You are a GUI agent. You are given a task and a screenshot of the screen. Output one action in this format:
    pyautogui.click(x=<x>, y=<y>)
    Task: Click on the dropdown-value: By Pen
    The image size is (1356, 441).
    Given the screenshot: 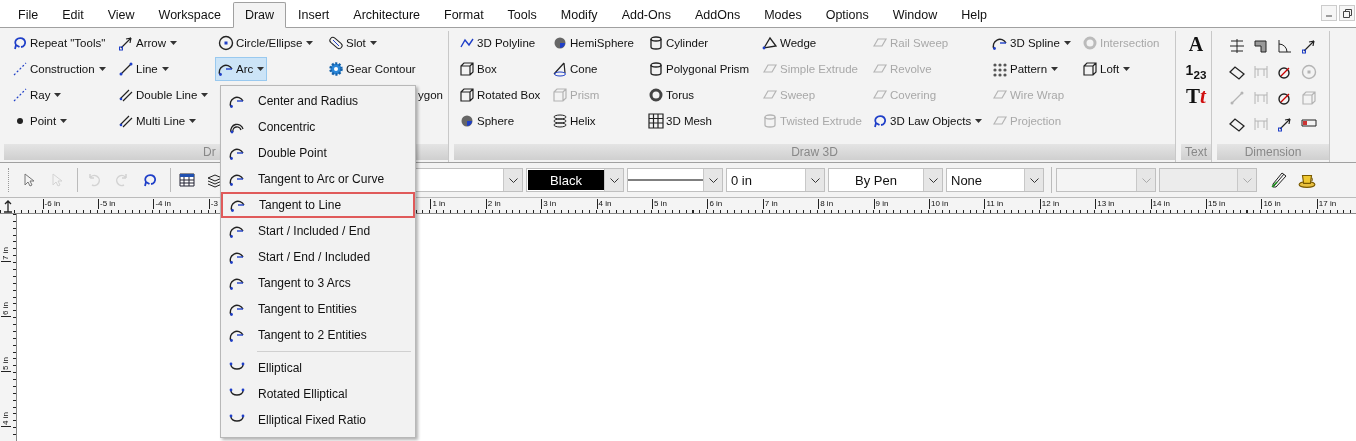 What is the action you would take?
    pyautogui.click(x=876, y=180)
    